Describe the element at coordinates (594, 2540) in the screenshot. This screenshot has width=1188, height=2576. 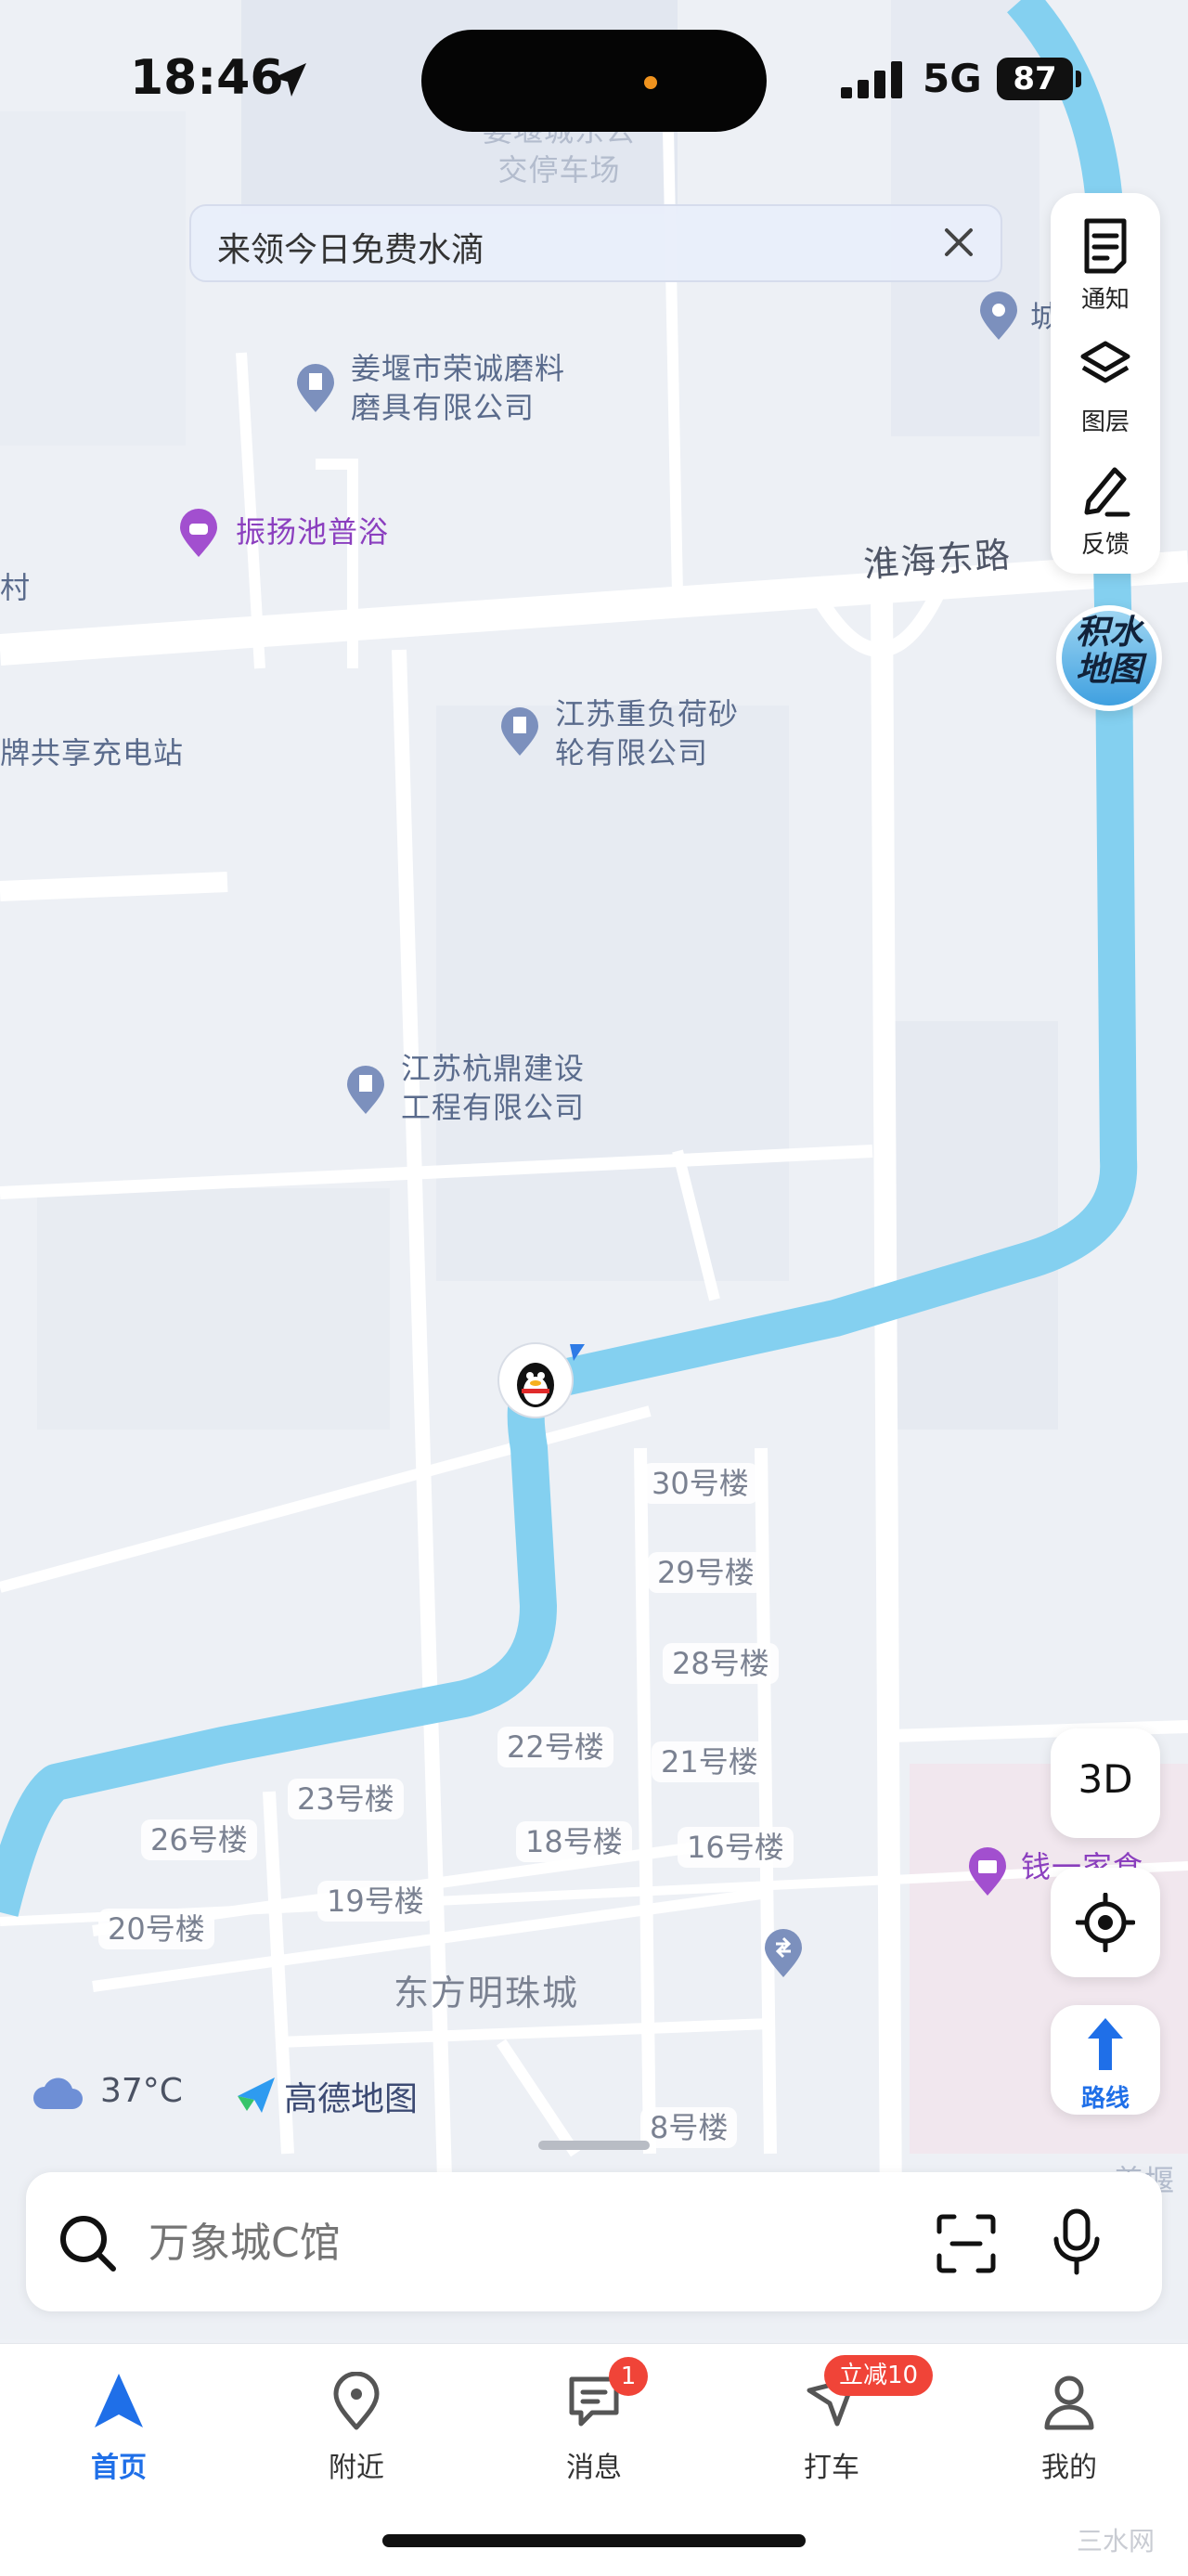
I see `home-indicator` at that location.